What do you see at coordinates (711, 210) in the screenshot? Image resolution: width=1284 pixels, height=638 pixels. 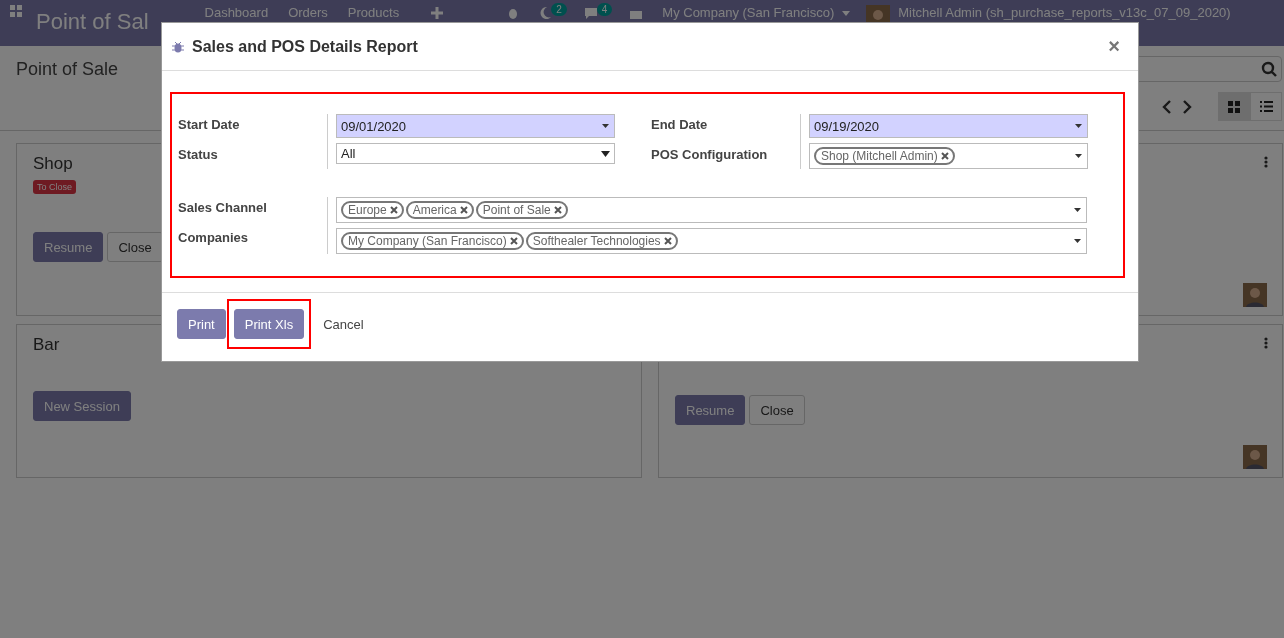 I see `tags-field: Europe America Point of Sale` at bounding box center [711, 210].